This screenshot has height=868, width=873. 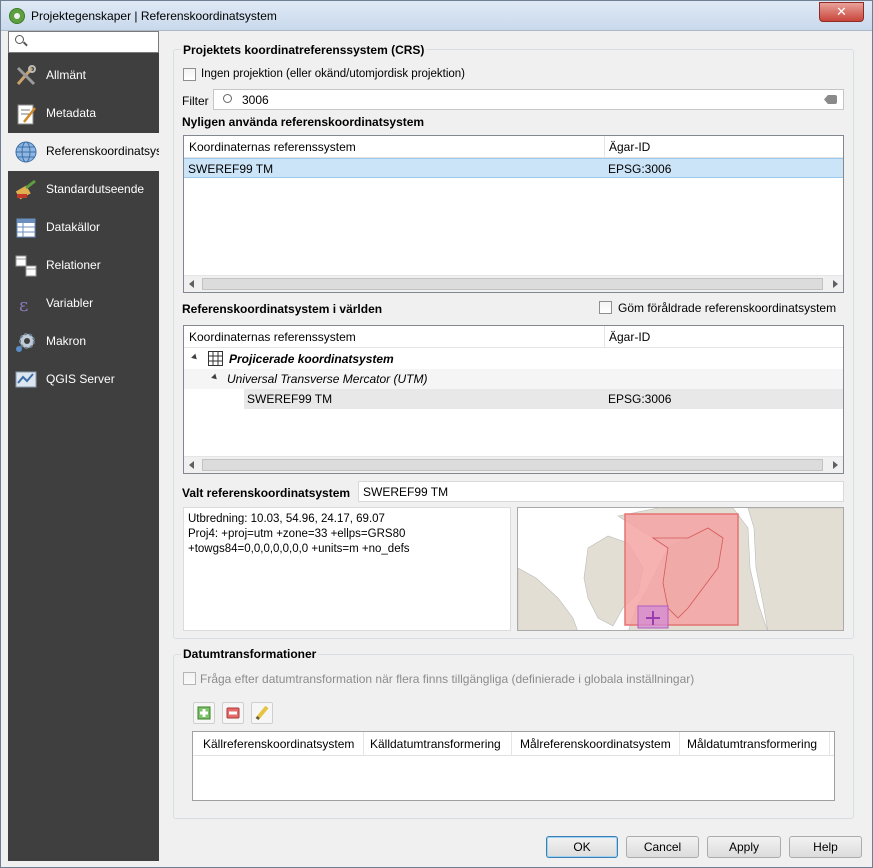 I want to click on ok-button: OK, so click(x=582, y=847).